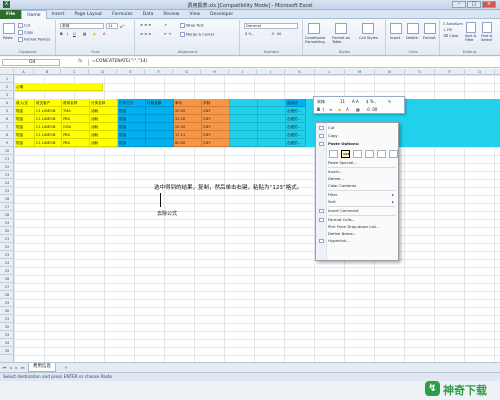 This screenshot has width=500, height=400. Describe the element at coordinates (22, 367) in the screenshot. I see `last-sheet-icon: ⏭` at that location.